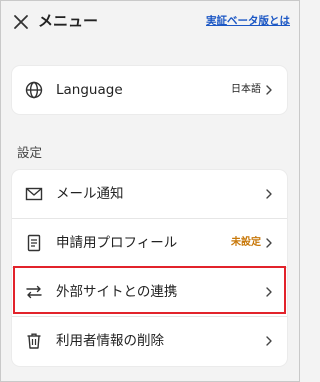 The height and width of the screenshot is (382, 320). I want to click on unset-status-badge: 未設定, so click(246, 242).